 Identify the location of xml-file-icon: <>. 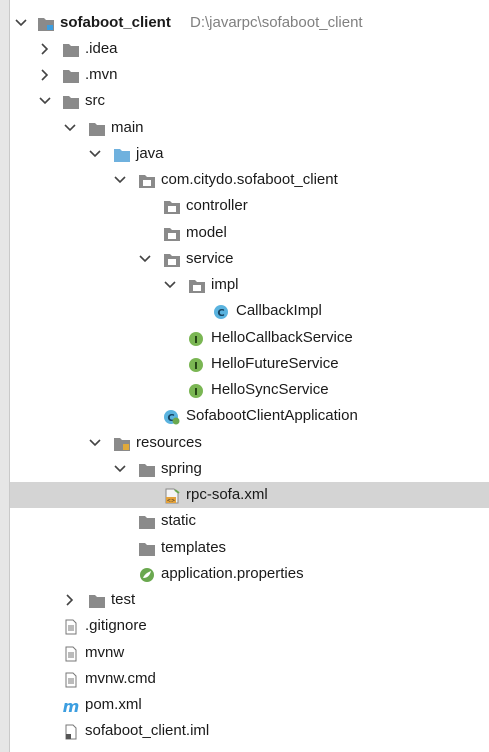
(172, 495).